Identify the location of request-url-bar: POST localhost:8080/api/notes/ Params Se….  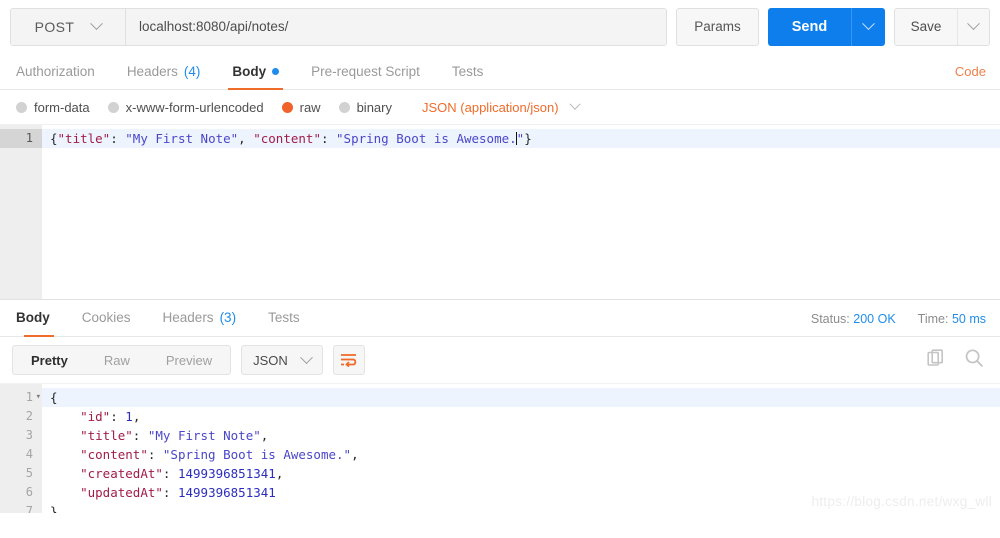
(500, 27).